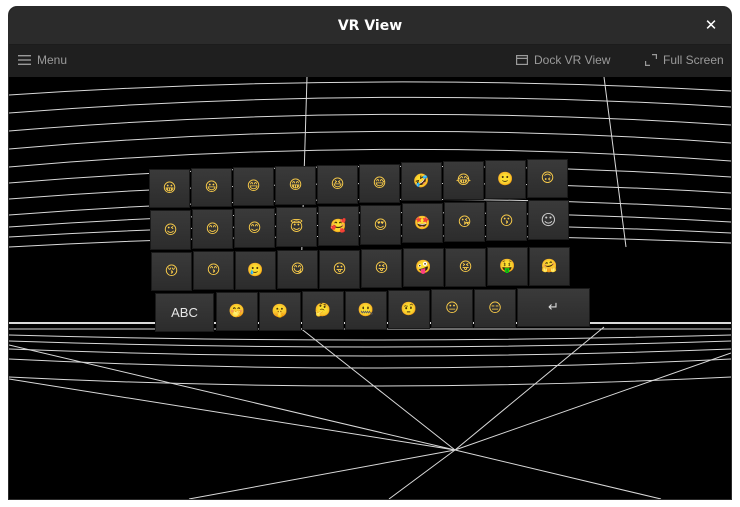 The height and width of the screenshot is (507, 740). Describe the element at coordinates (171, 271) in the screenshot. I see `emoji-key: 😚` at that location.